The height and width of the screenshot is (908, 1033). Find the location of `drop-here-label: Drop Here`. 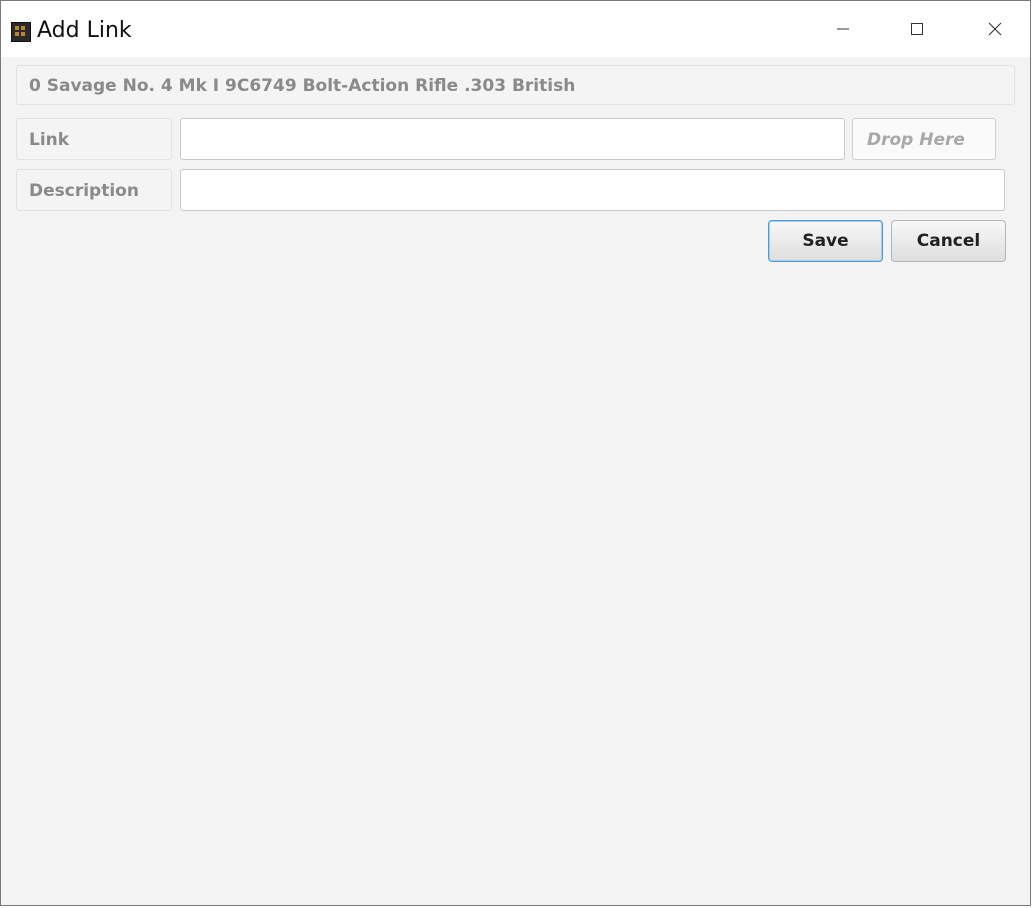

drop-here-label: Drop Here is located at coordinates (916, 140).